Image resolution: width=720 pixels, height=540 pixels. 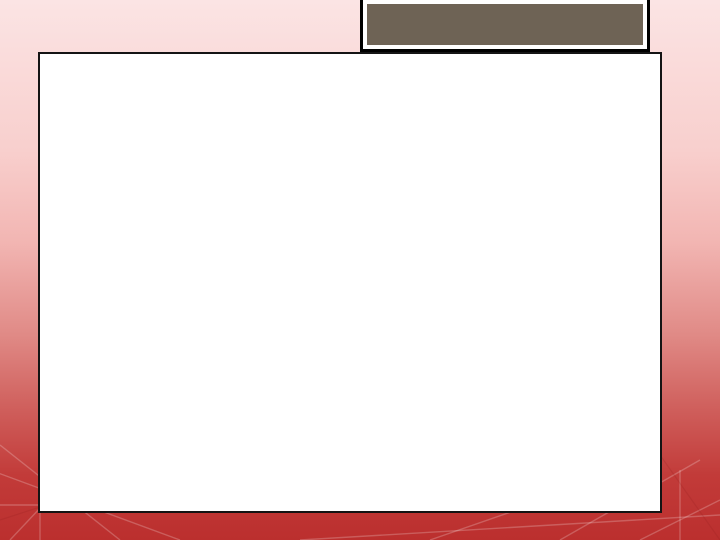 I want to click on top-banner, so click(x=505, y=26).